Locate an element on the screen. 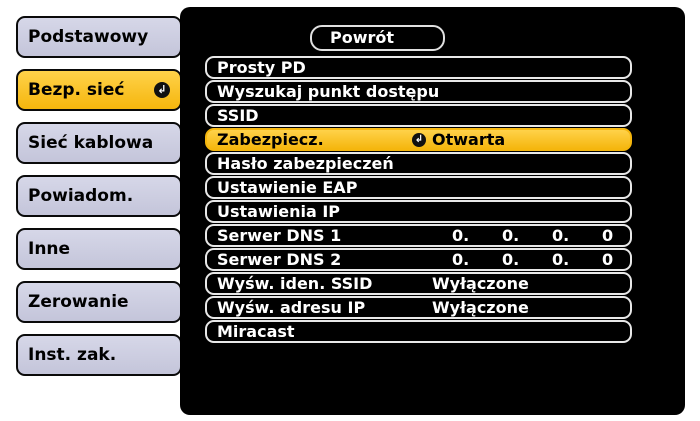 Image resolution: width=700 pixels, height=421 pixels. menu-item-label: Serwer DNS 2 is located at coordinates (279, 259).